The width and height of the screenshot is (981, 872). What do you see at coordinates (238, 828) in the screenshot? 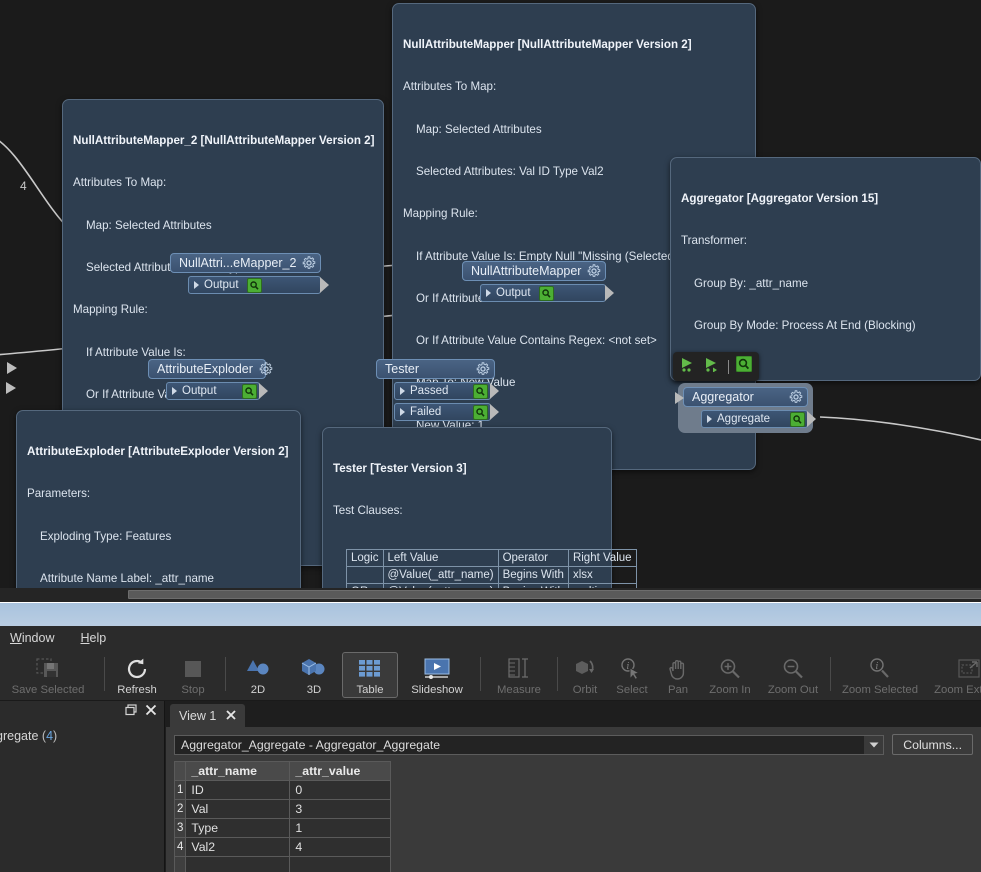
I see `cell-attr-name: Type` at bounding box center [238, 828].